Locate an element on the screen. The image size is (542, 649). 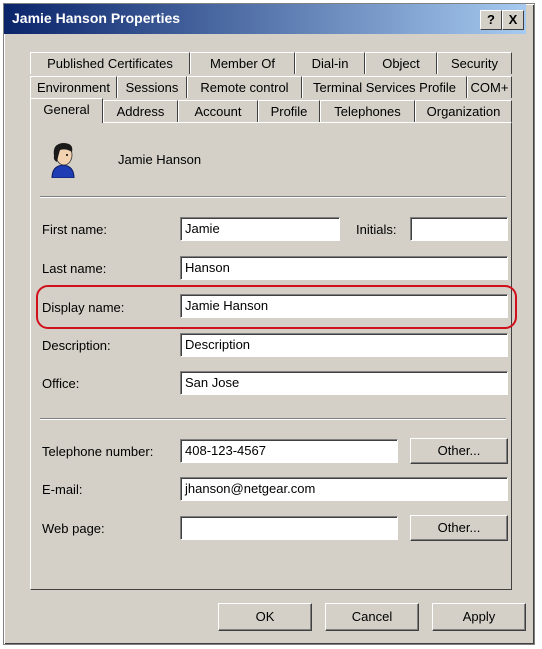
tab-remote-control: Remote control is located at coordinates (244, 87).